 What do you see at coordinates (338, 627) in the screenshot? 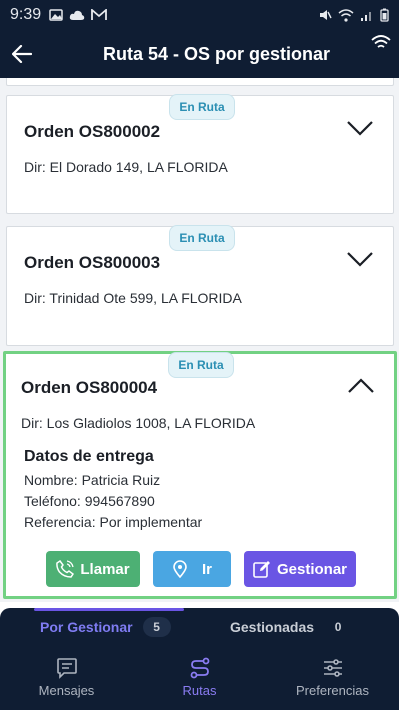
I see `tab-count: 0` at bounding box center [338, 627].